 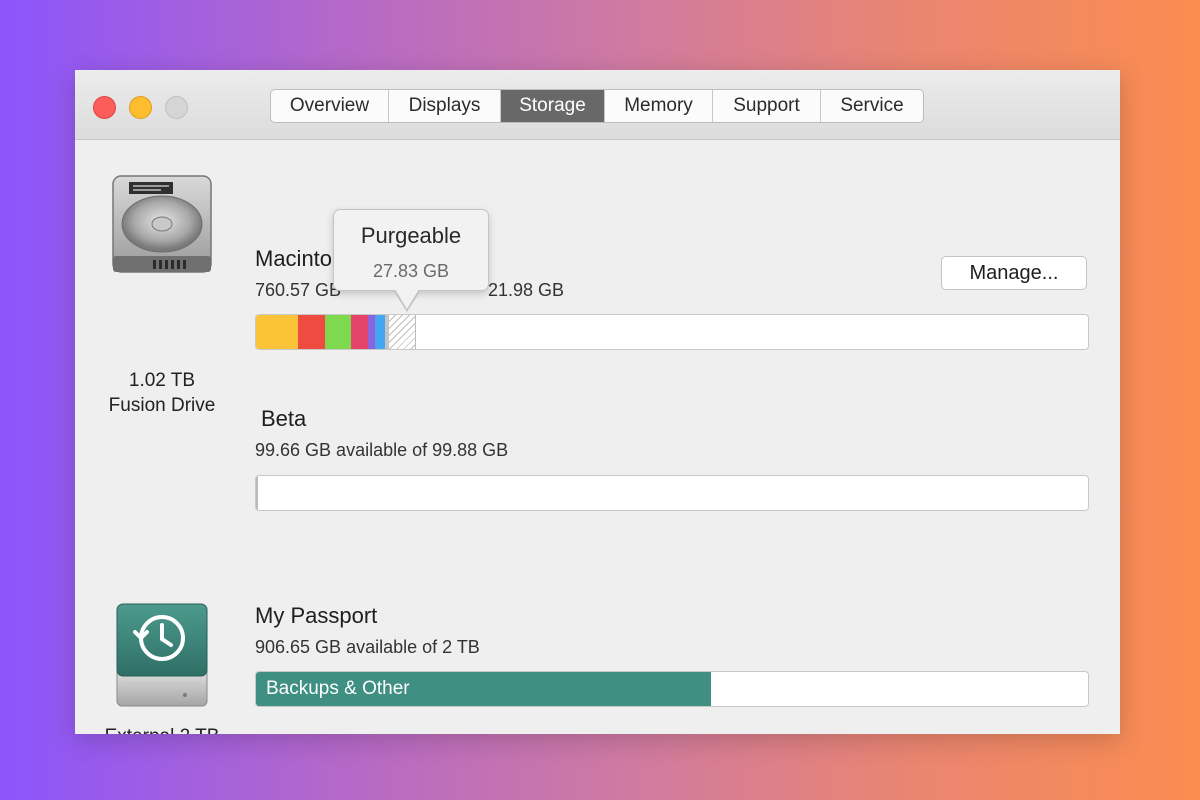 What do you see at coordinates (284, 418) in the screenshot?
I see `volume-name-beta: Beta` at bounding box center [284, 418].